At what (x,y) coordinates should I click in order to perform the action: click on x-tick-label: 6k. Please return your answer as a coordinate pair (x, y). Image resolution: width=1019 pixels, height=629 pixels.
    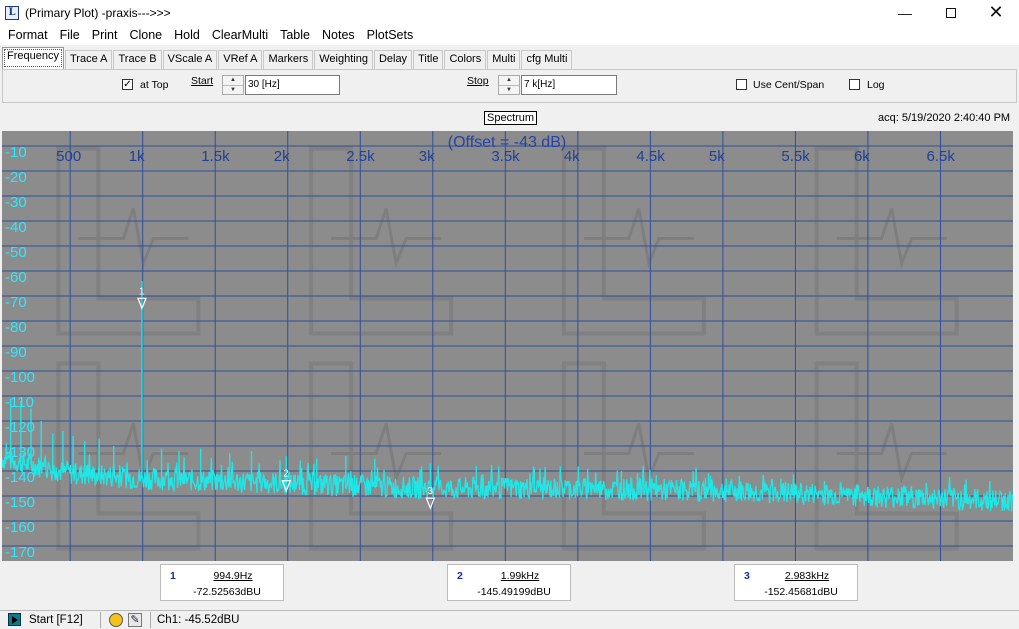
    Looking at the image, I should click on (862, 156).